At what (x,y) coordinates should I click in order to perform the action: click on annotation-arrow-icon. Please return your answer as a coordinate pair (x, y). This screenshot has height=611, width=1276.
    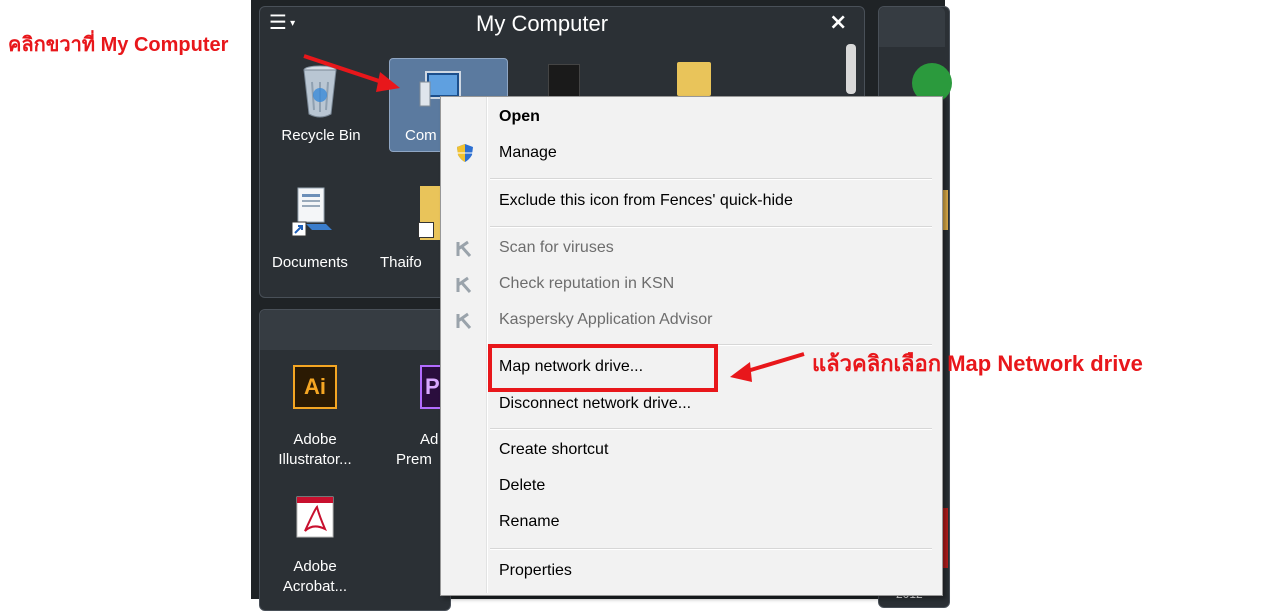
    Looking at the image, I should click on (351, 73).